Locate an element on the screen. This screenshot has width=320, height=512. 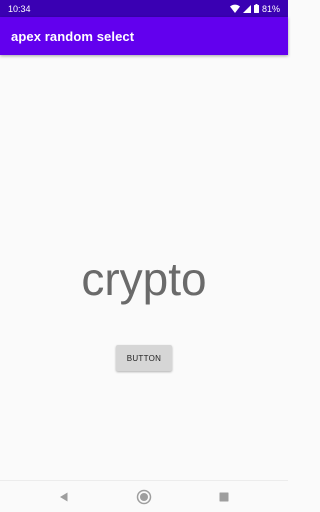
result-text: crypto is located at coordinates (144, 279).